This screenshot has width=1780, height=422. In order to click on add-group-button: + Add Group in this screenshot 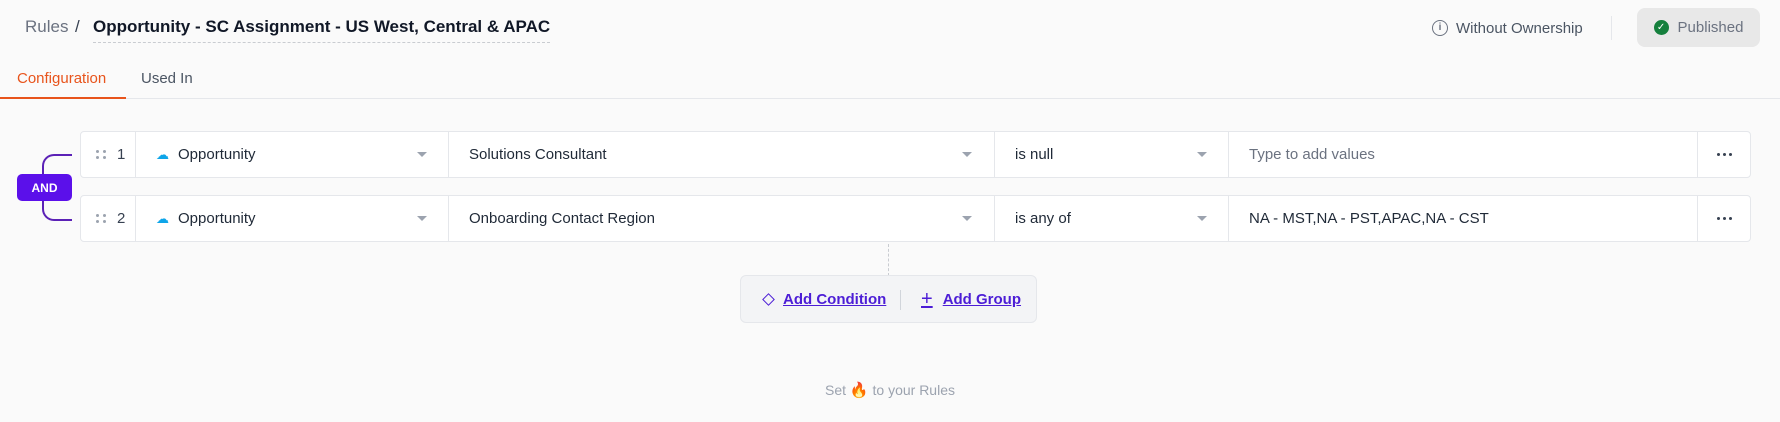, I will do `click(971, 299)`.